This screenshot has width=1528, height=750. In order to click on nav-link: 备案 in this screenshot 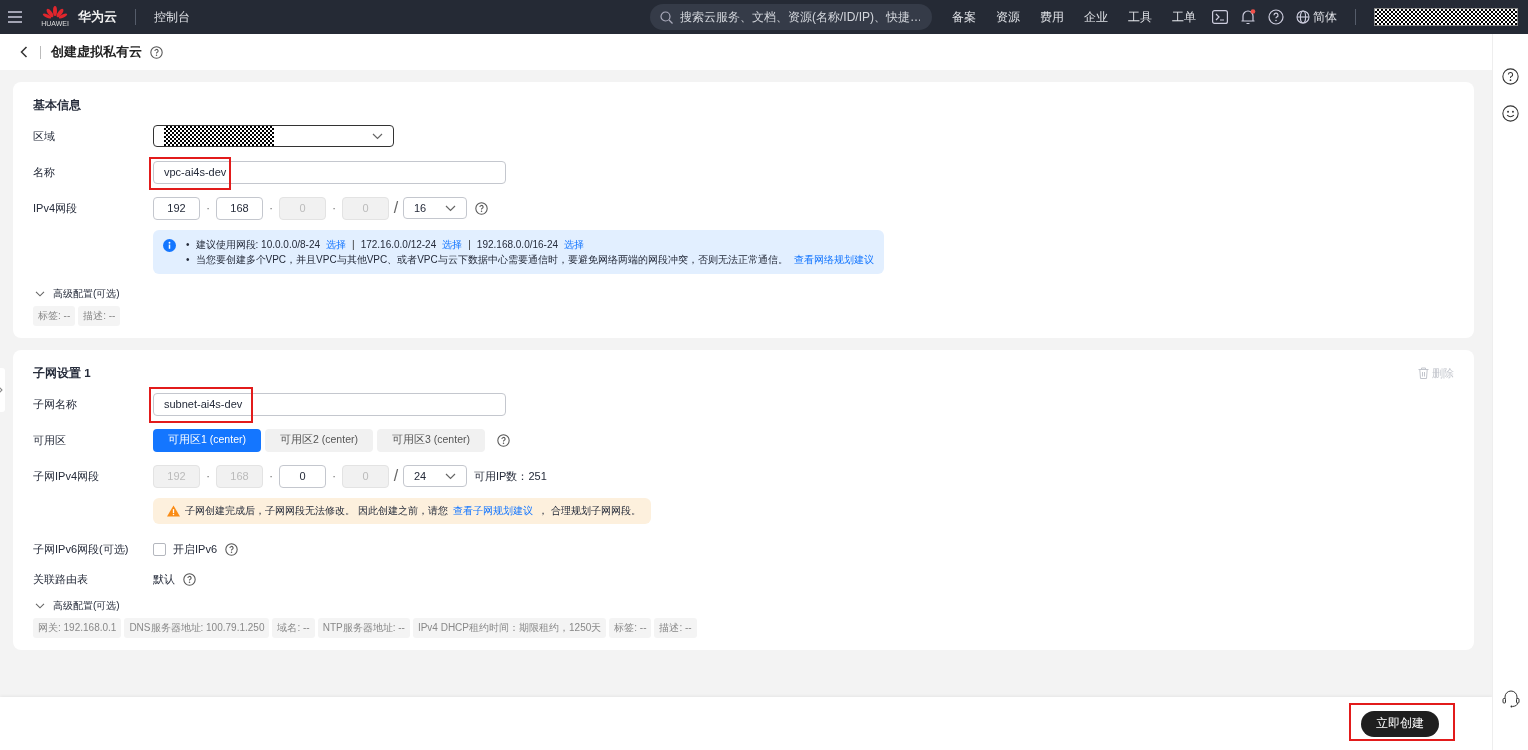, I will do `click(964, 17)`.